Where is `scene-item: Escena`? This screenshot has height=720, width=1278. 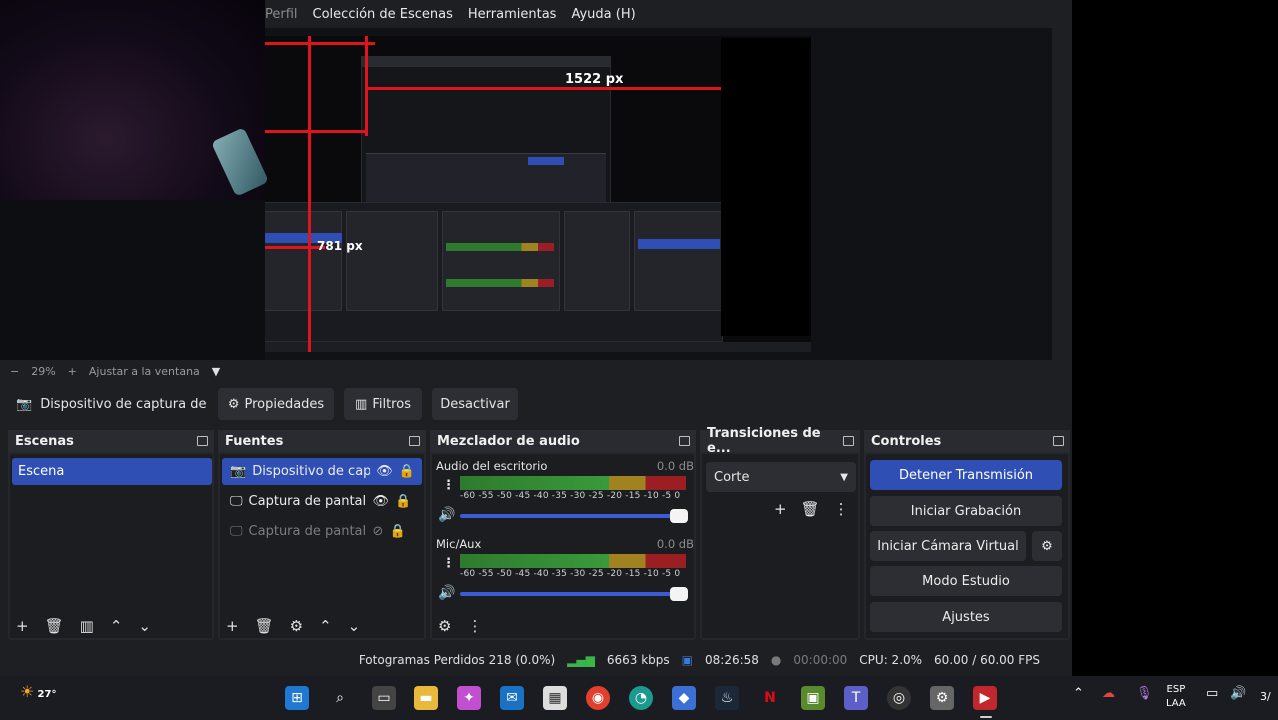 scene-item: Escena is located at coordinates (112, 471).